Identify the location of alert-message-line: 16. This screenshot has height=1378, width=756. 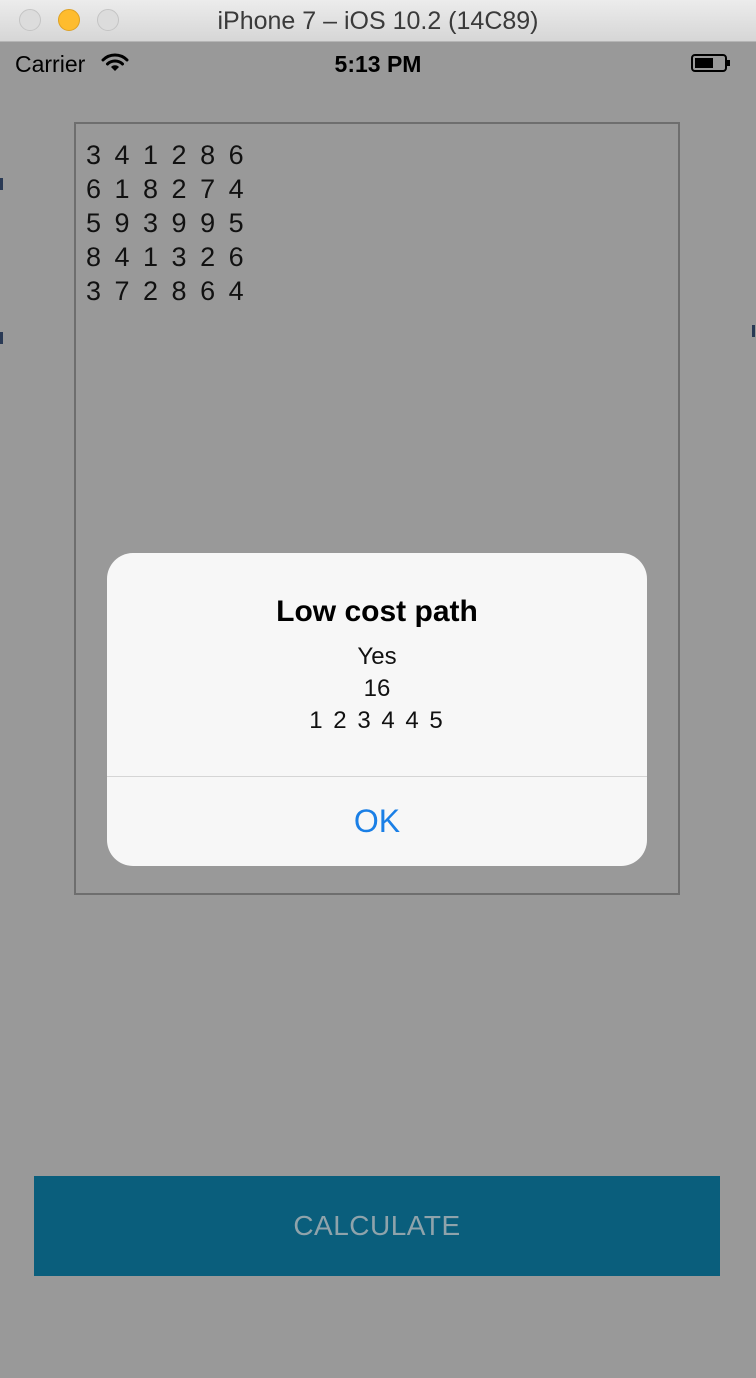
(377, 688).